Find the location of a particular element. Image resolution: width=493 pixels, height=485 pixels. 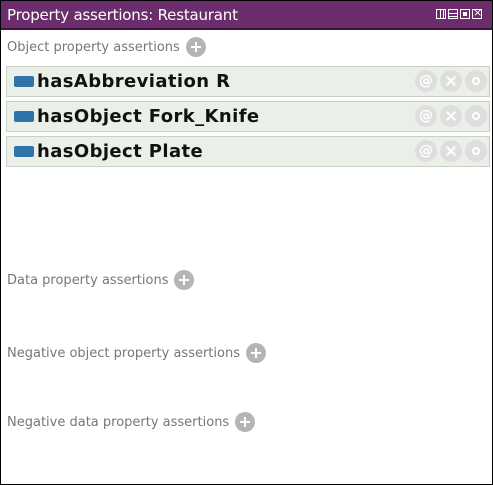

assertion-text: hasAbbreviation R is located at coordinates (134, 81).